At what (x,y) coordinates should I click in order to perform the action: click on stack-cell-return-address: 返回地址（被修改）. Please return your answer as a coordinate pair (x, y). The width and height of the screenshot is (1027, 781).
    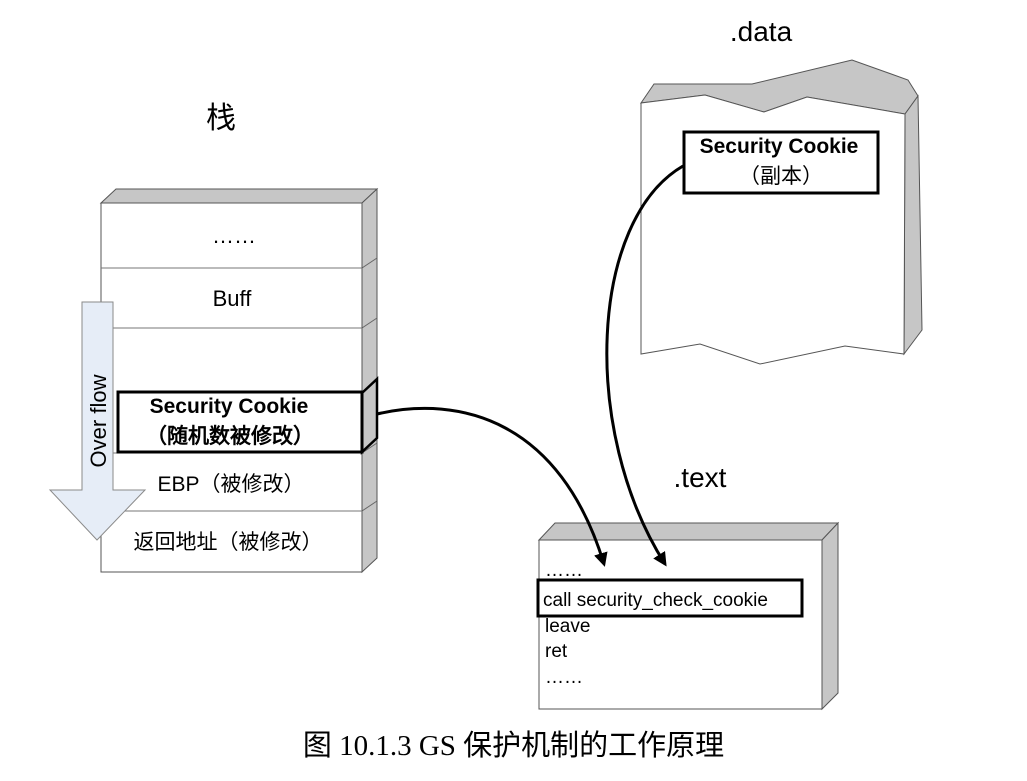
    Looking at the image, I should click on (228, 542).